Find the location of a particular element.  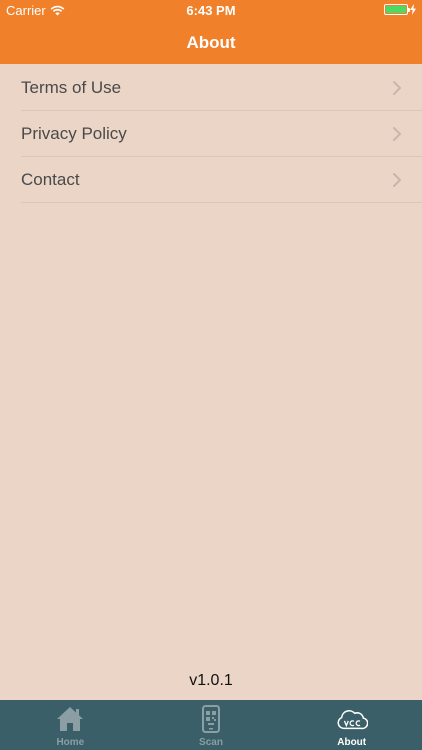

menu-item-contact: Contact is located at coordinates (211, 180).